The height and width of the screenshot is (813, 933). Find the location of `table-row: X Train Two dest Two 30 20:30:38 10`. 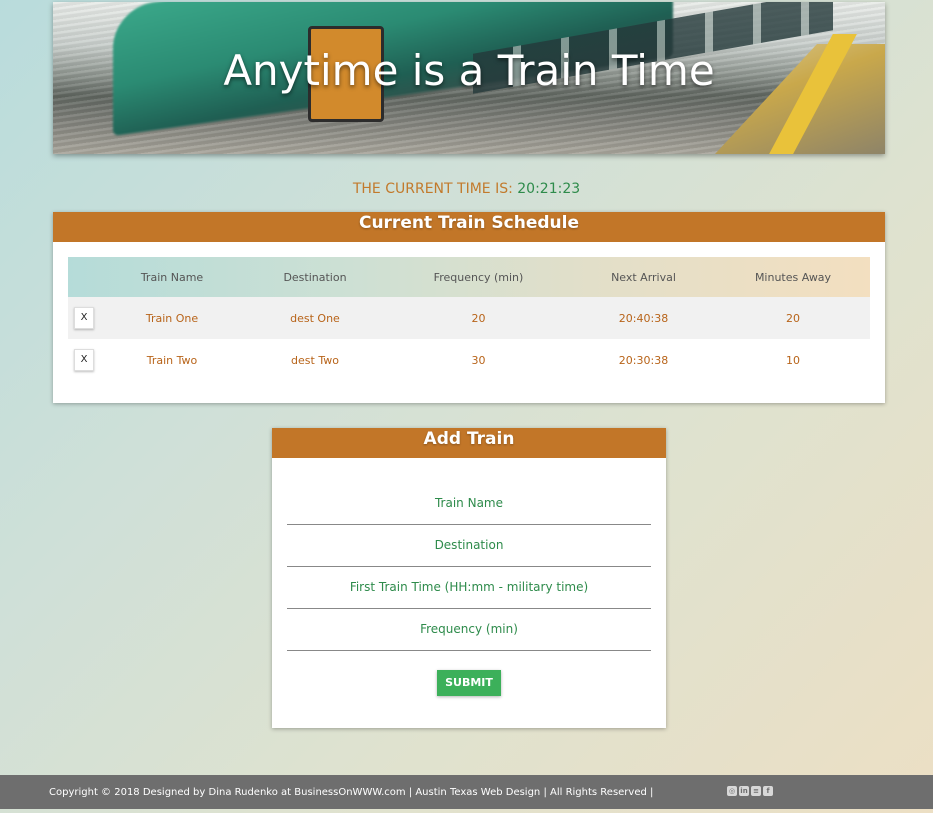

table-row: X Train Two dest Two 30 20:30:38 10 is located at coordinates (469, 360).